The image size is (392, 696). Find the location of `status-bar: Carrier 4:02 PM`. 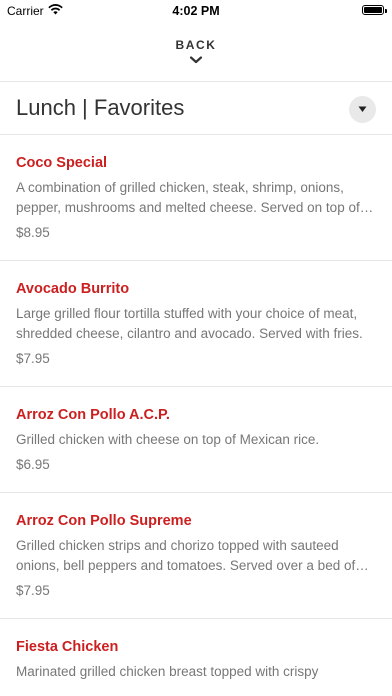

status-bar: Carrier 4:02 PM is located at coordinates (196, 11).